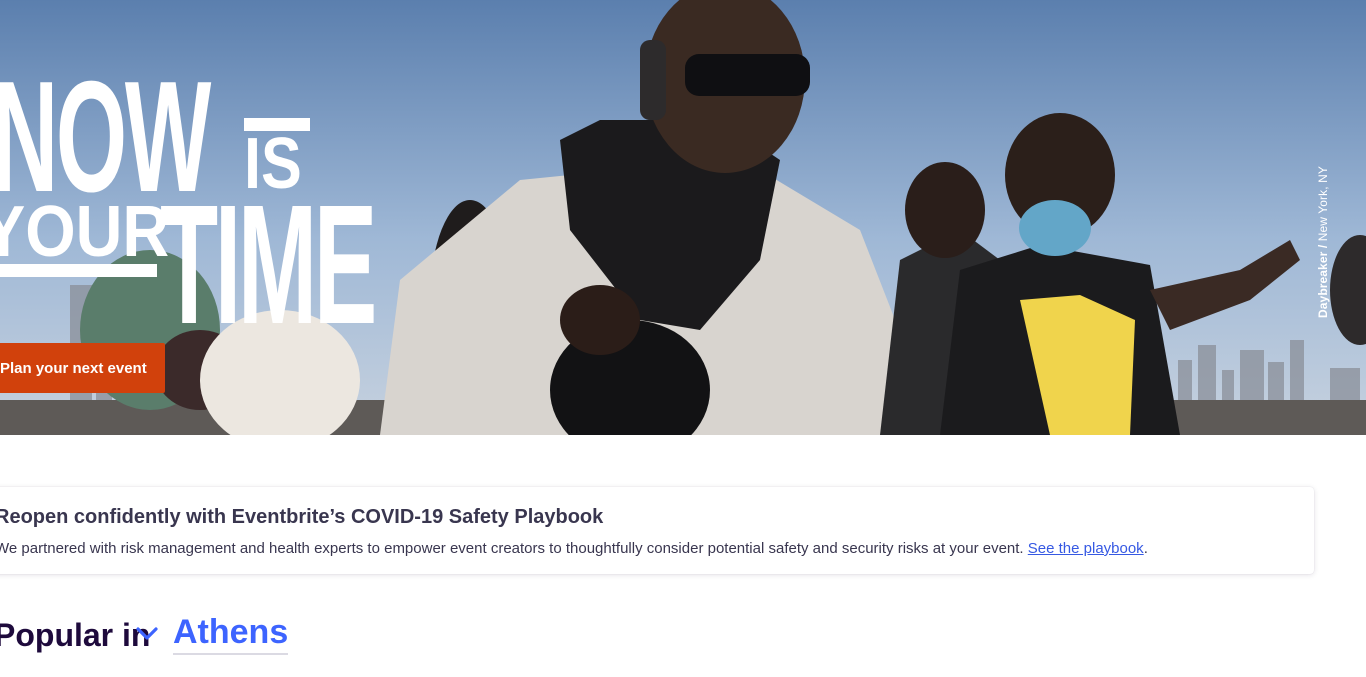 This screenshot has width=1366, height=677. What do you see at coordinates (85, 232) in the screenshot?
I see `headline-word-your: YOUR` at bounding box center [85, 232].